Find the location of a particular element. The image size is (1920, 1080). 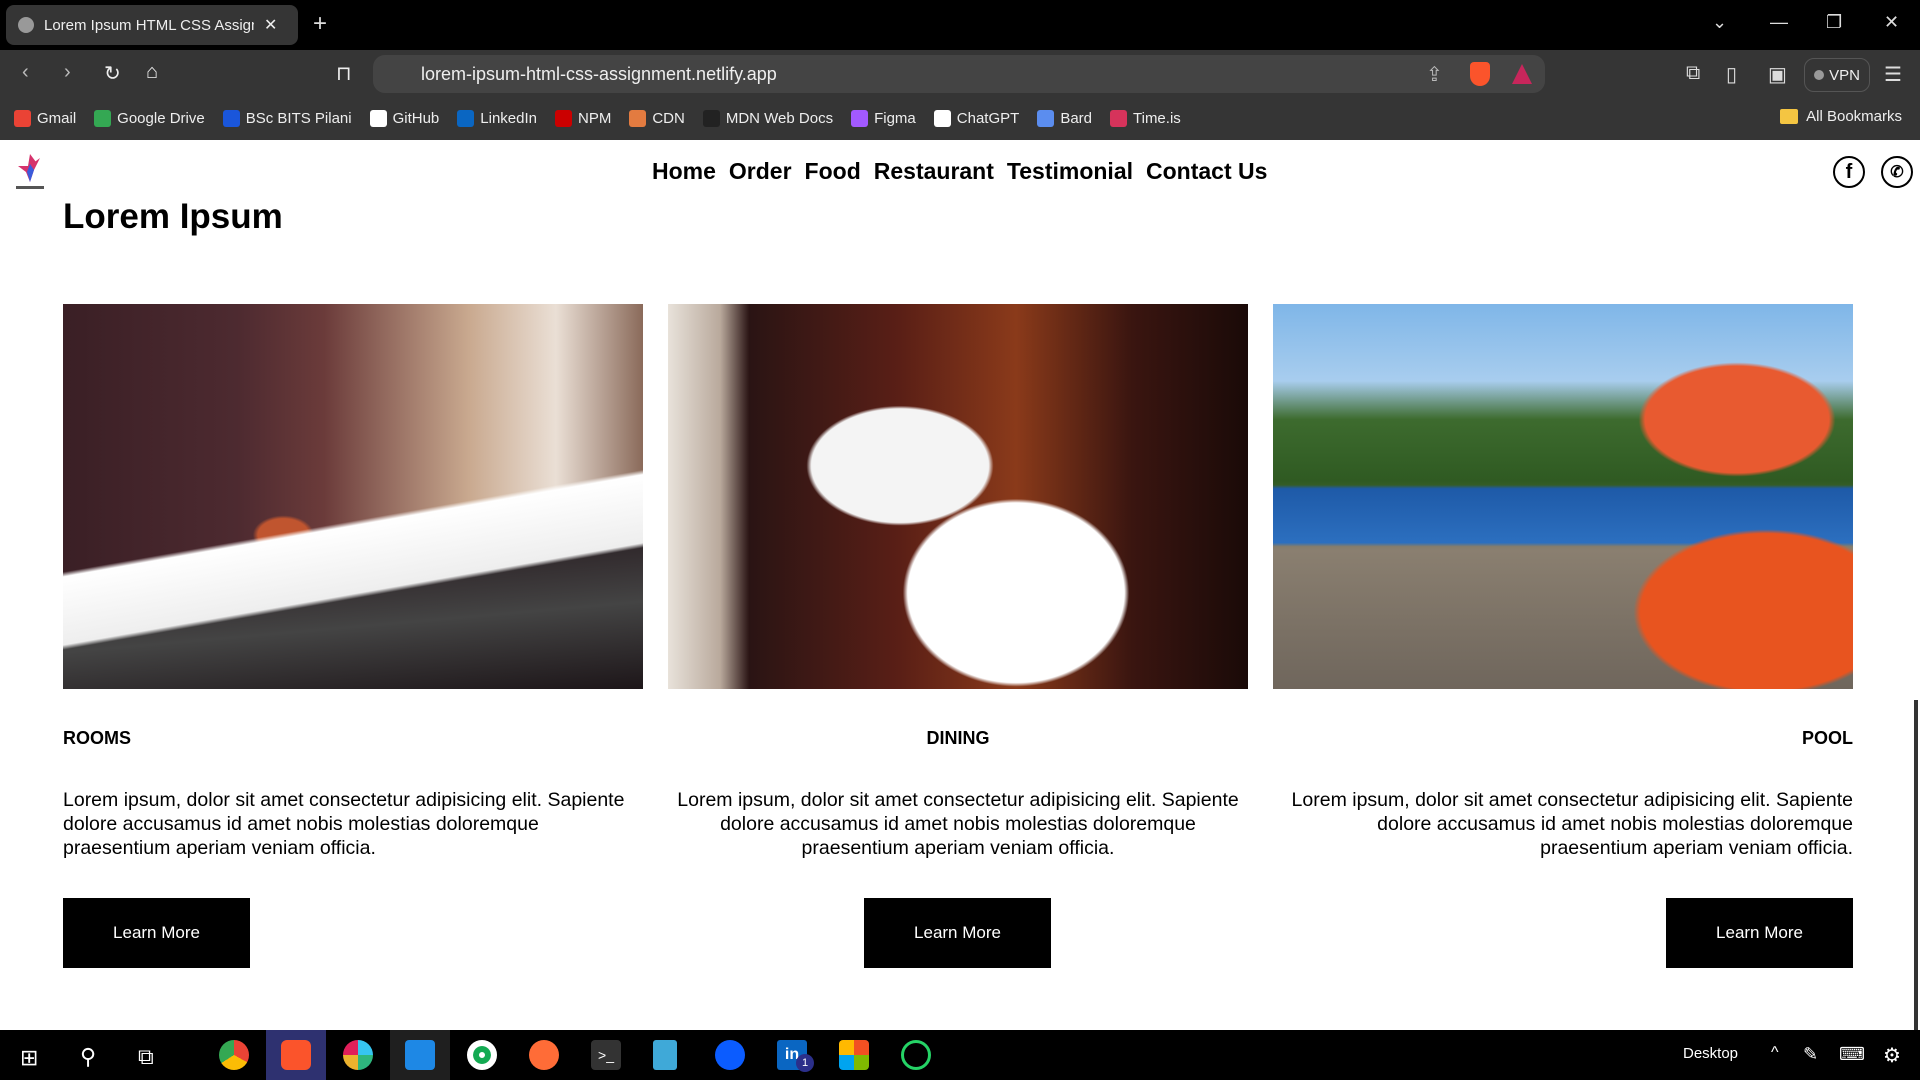

whatsapp-icon: ✆ is located at coordinates (1897, 172).